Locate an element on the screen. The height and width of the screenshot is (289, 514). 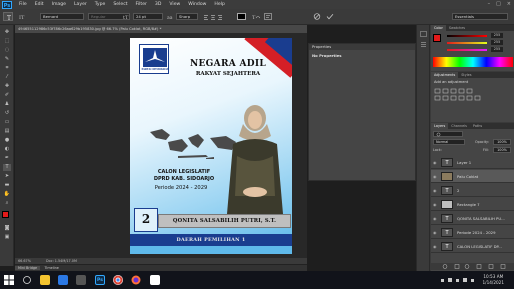
tab-mini-bridge: Mini Bridge is located at coordinates (28, 268).